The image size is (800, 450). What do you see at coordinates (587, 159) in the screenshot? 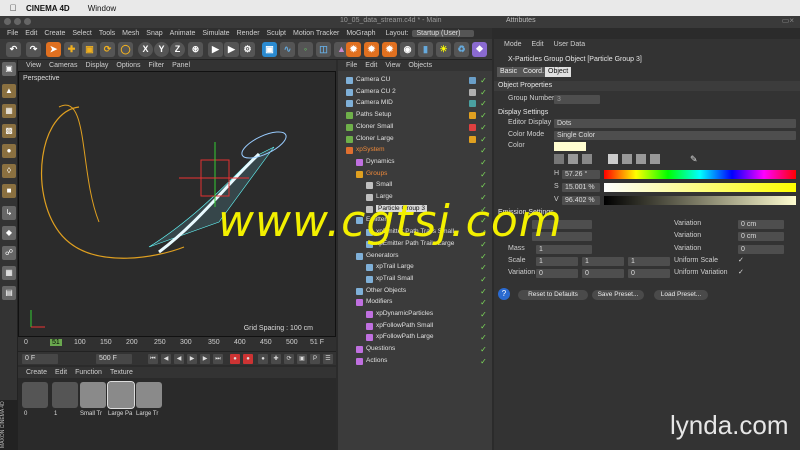
I see `image-icon` at bounding box center [587, 159].